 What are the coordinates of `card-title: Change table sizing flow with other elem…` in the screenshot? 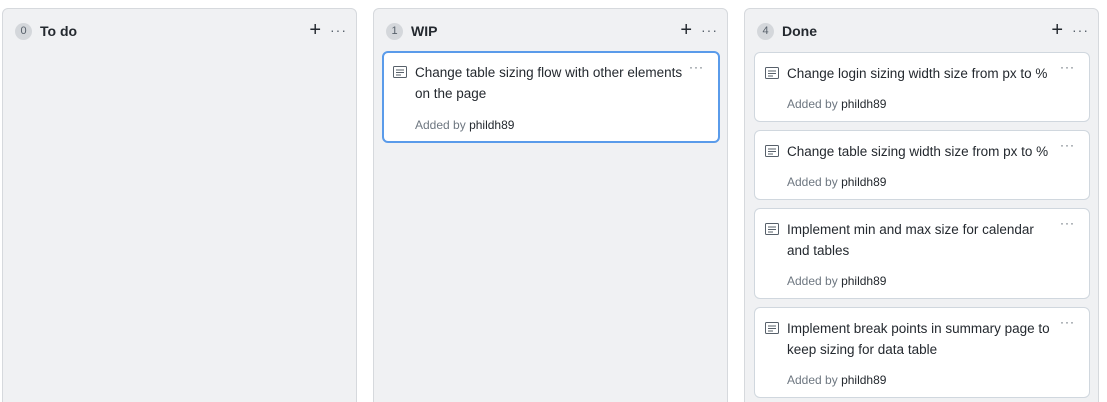 It's located at (549, 83).